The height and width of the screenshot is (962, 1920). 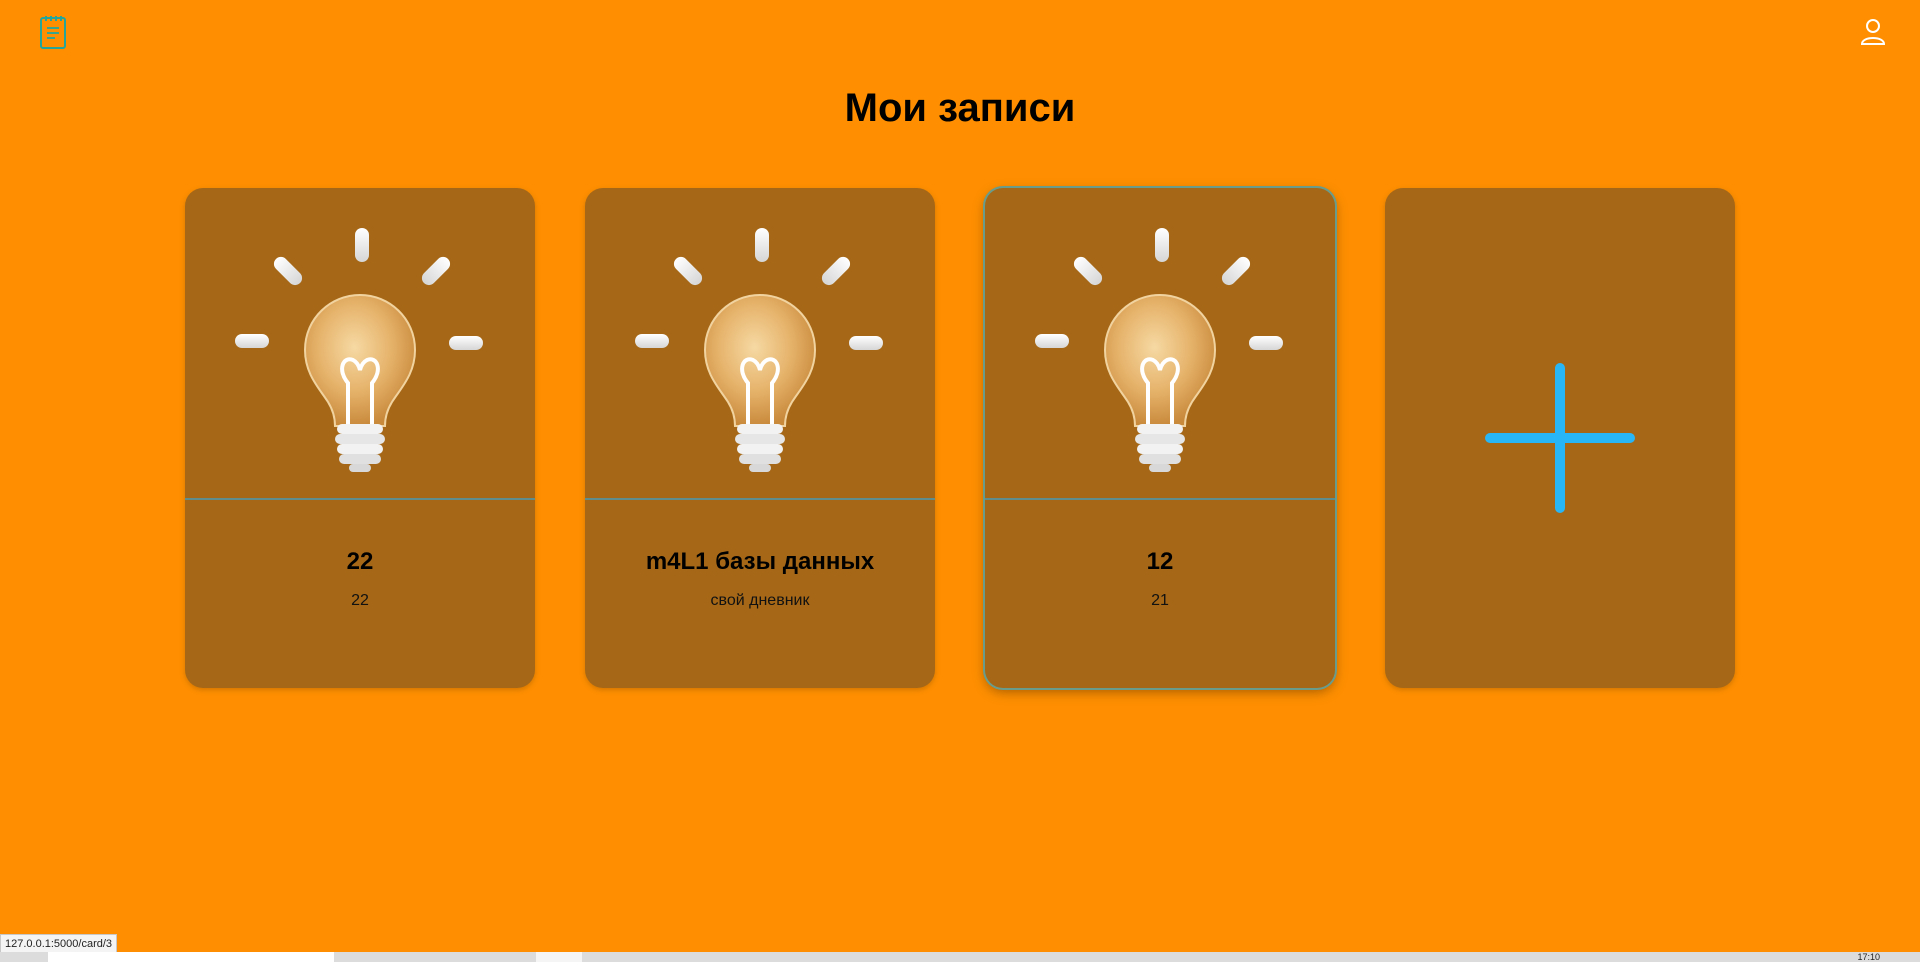 What do you see at coordinates (760, 561) in the screenshot?
I see `card-title: m4L1 базы данных` at bounding box center [760, 561].